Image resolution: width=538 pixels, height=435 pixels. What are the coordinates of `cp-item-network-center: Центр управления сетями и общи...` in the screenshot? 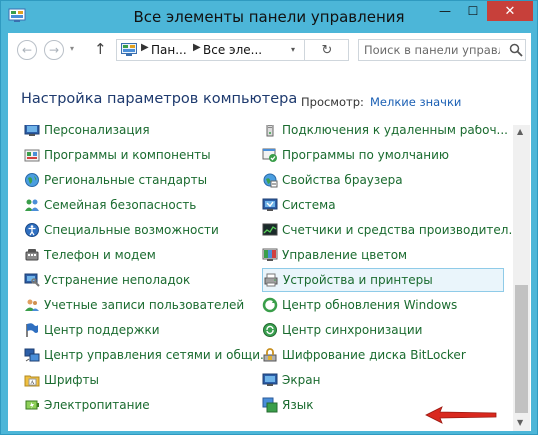 It's located at (147, 355).